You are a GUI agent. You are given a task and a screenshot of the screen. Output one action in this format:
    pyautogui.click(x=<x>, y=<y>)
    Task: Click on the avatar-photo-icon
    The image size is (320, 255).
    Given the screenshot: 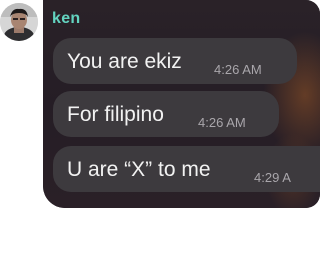 What is the action you would take?
    pyautogui.click(x=19, y=22)
    